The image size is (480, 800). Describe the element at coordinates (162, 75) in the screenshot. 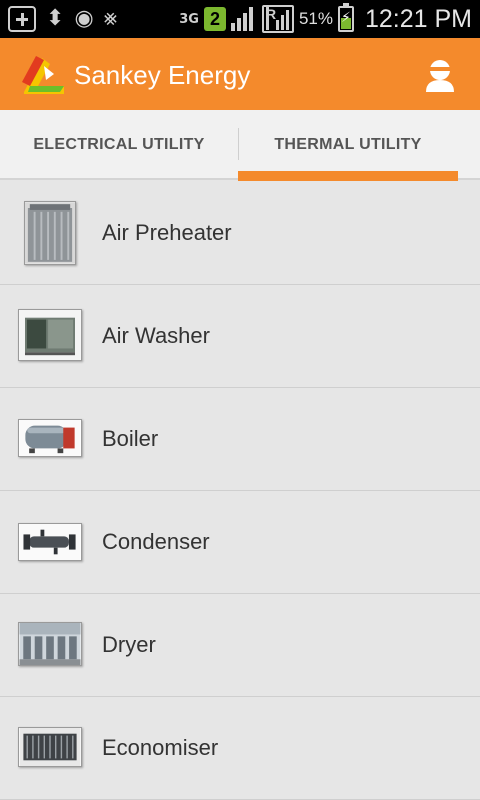

I see `app-title: Sankey Energy` at that location.